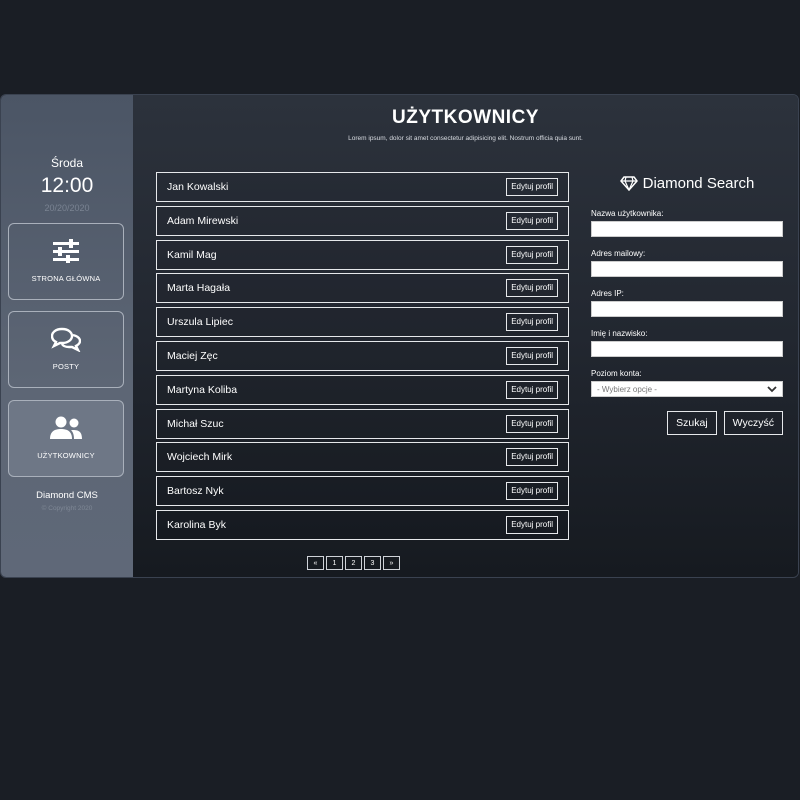 This screenshot has width=800, height=800. What do you see at coordinates (687, 349) in the screenshot?
I see `fullname-input` at bounding box center [687, 349].